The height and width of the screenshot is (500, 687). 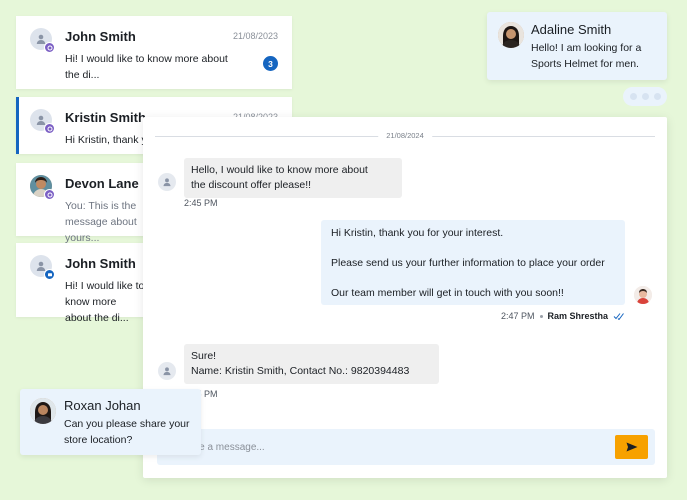 I want to click on agent-avatar, so click(x=643, y=295).